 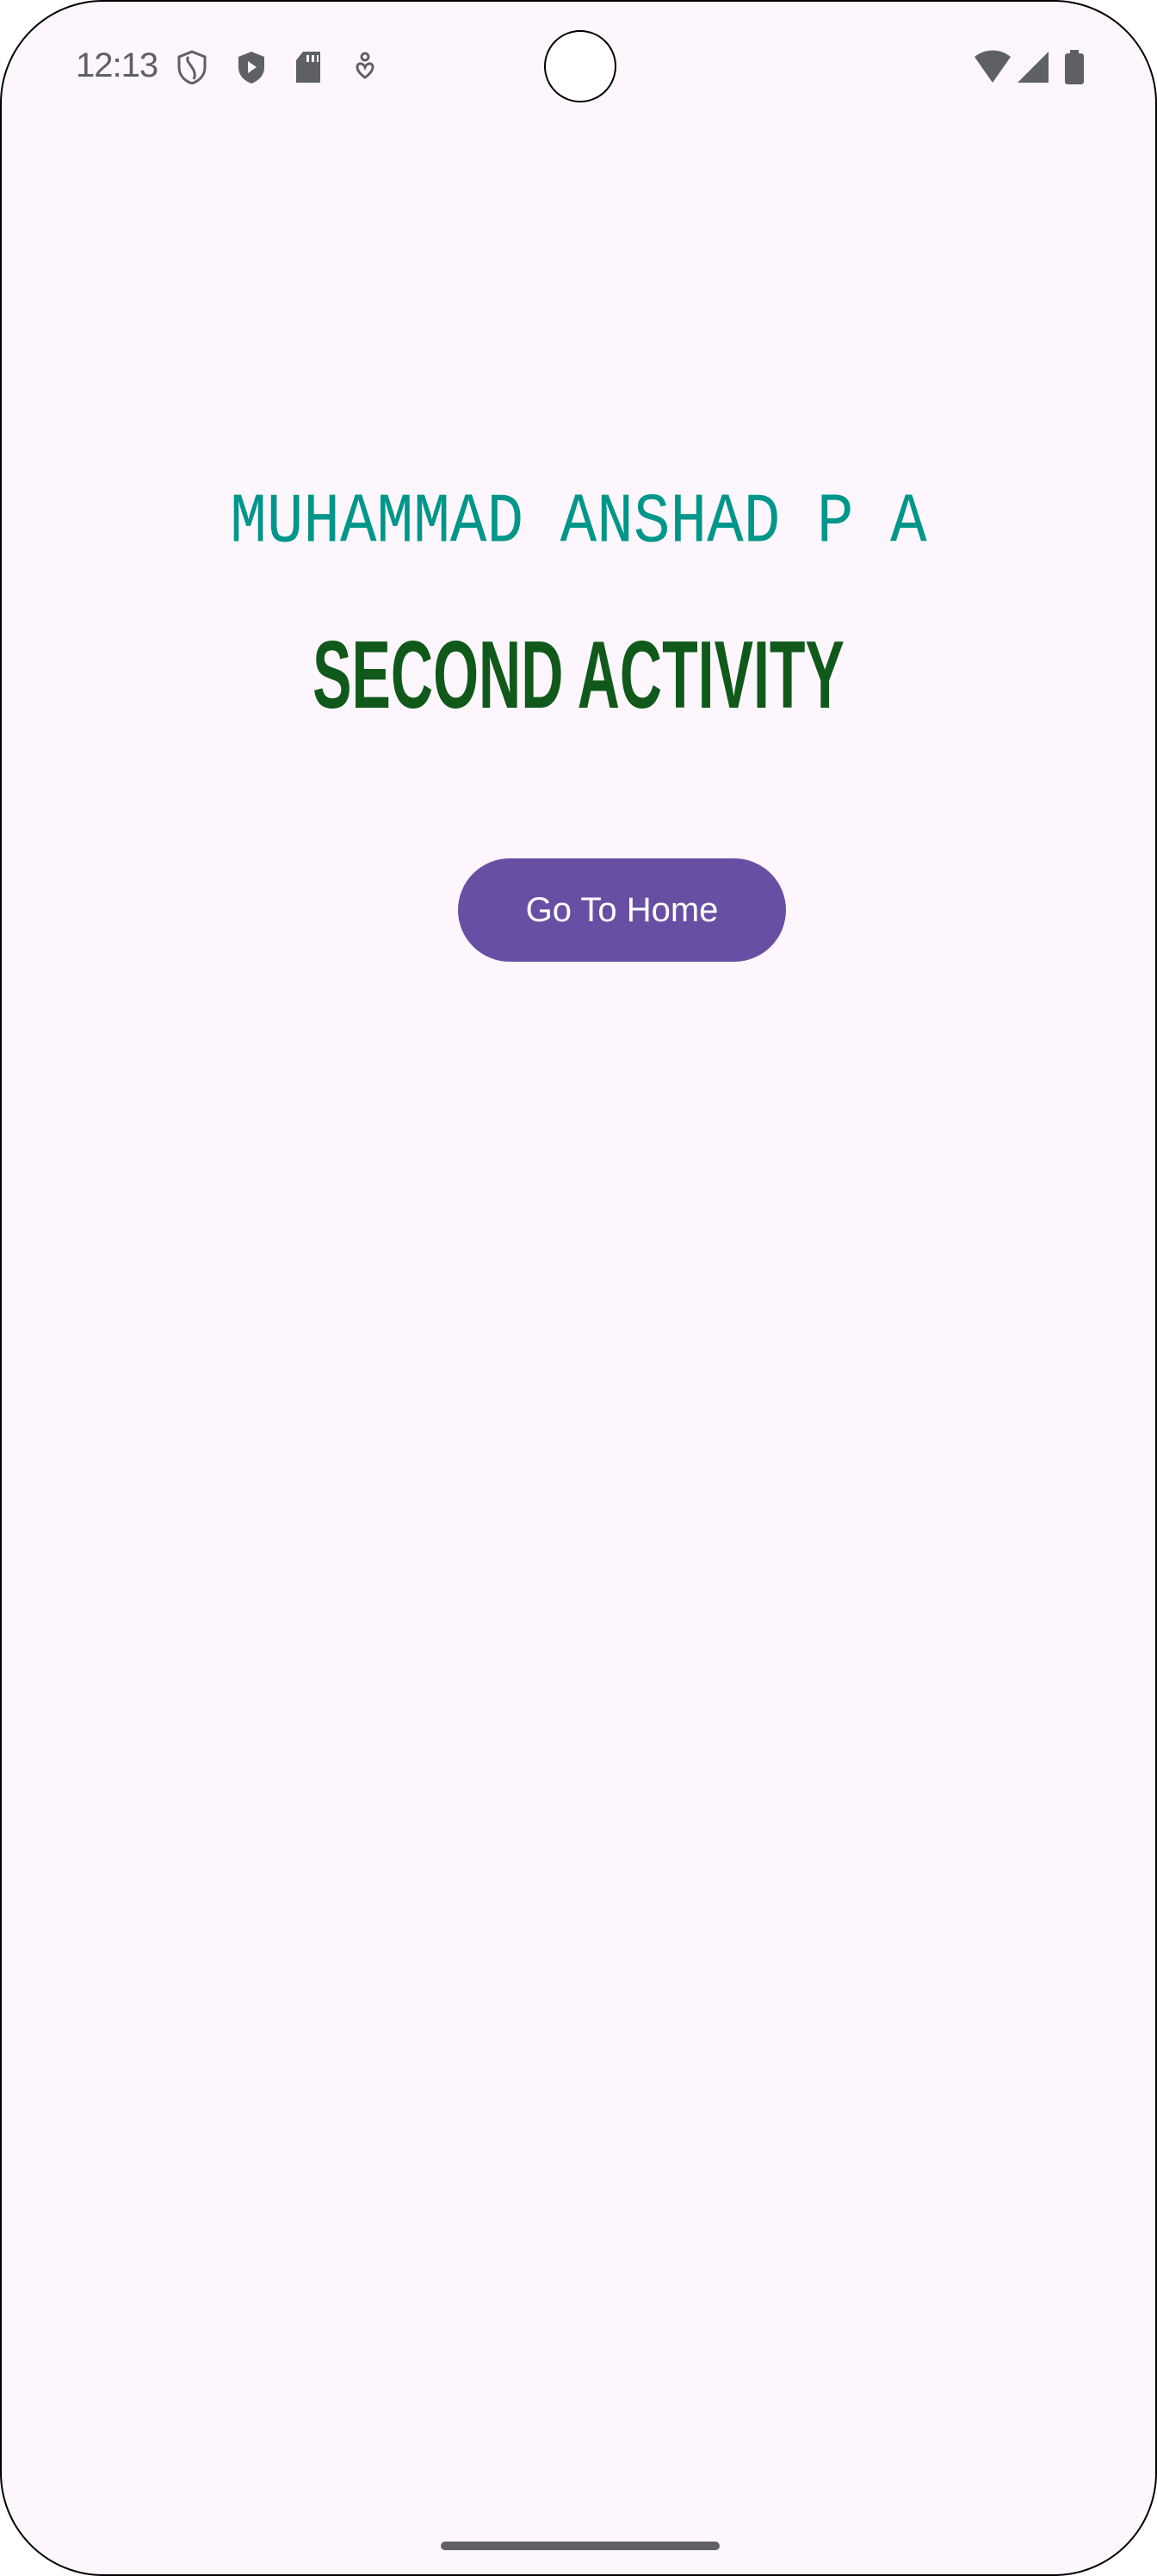 I want to click on status-bar: 12:13, so click(x=579, y=66).